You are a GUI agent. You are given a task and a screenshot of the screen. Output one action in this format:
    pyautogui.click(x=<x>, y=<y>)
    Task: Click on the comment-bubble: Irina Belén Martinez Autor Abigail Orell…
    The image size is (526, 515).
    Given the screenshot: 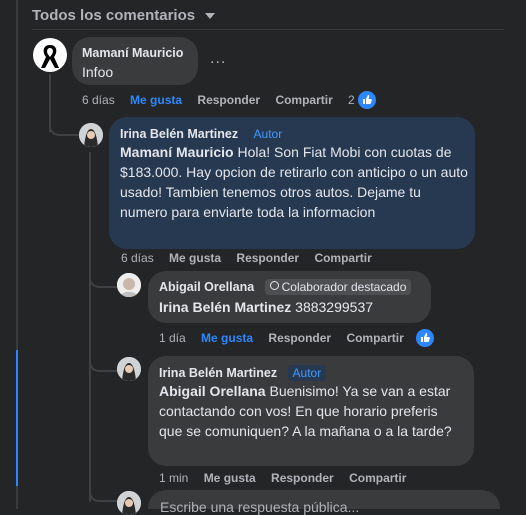 What is the action you would take?
    pyautogui.click(x=311, y=411)
    